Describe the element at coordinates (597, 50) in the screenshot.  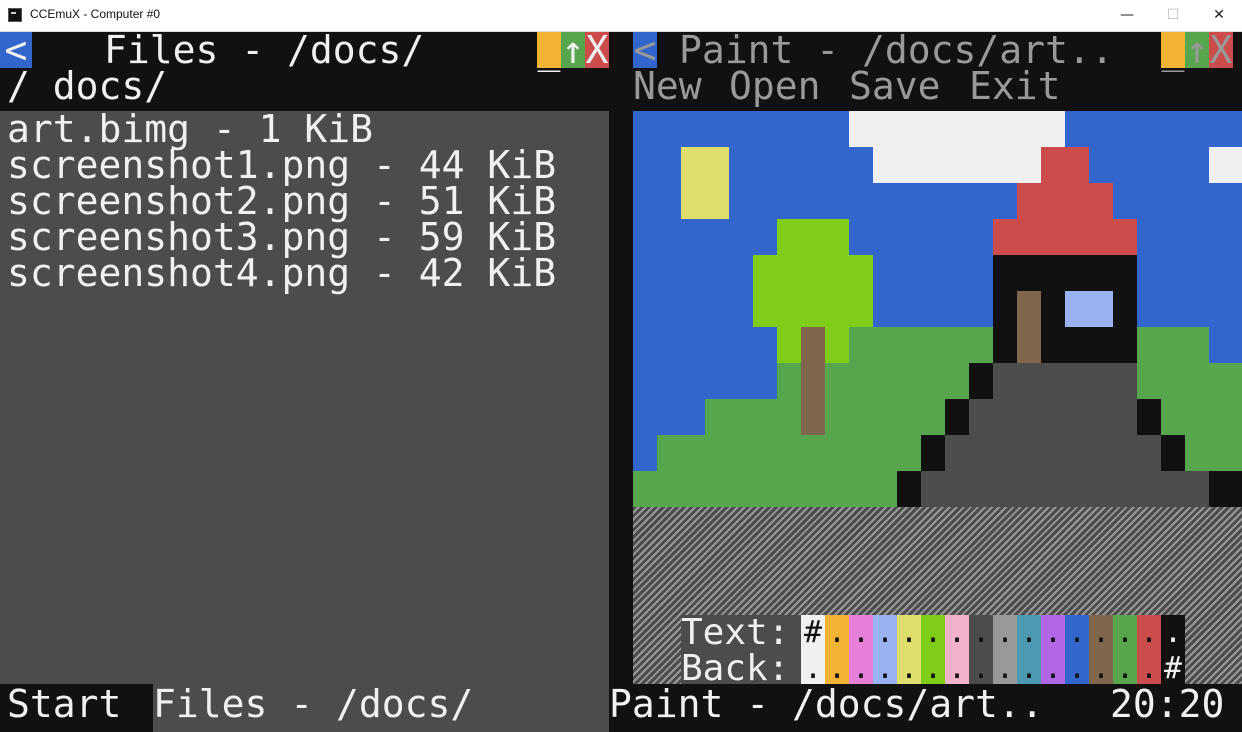
I see `files-close-button: X` at that location.